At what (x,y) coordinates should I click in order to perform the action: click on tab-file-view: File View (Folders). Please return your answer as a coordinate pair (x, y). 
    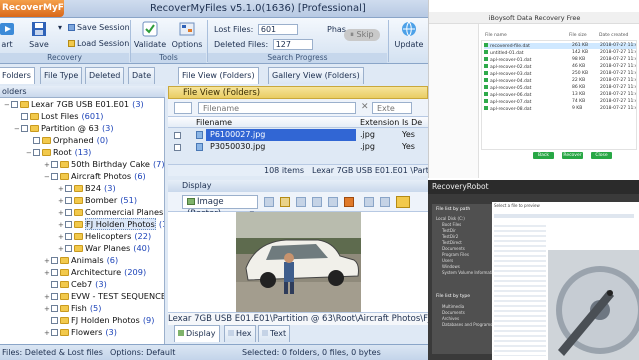
    Looking at the image, I should click on (218, 75).